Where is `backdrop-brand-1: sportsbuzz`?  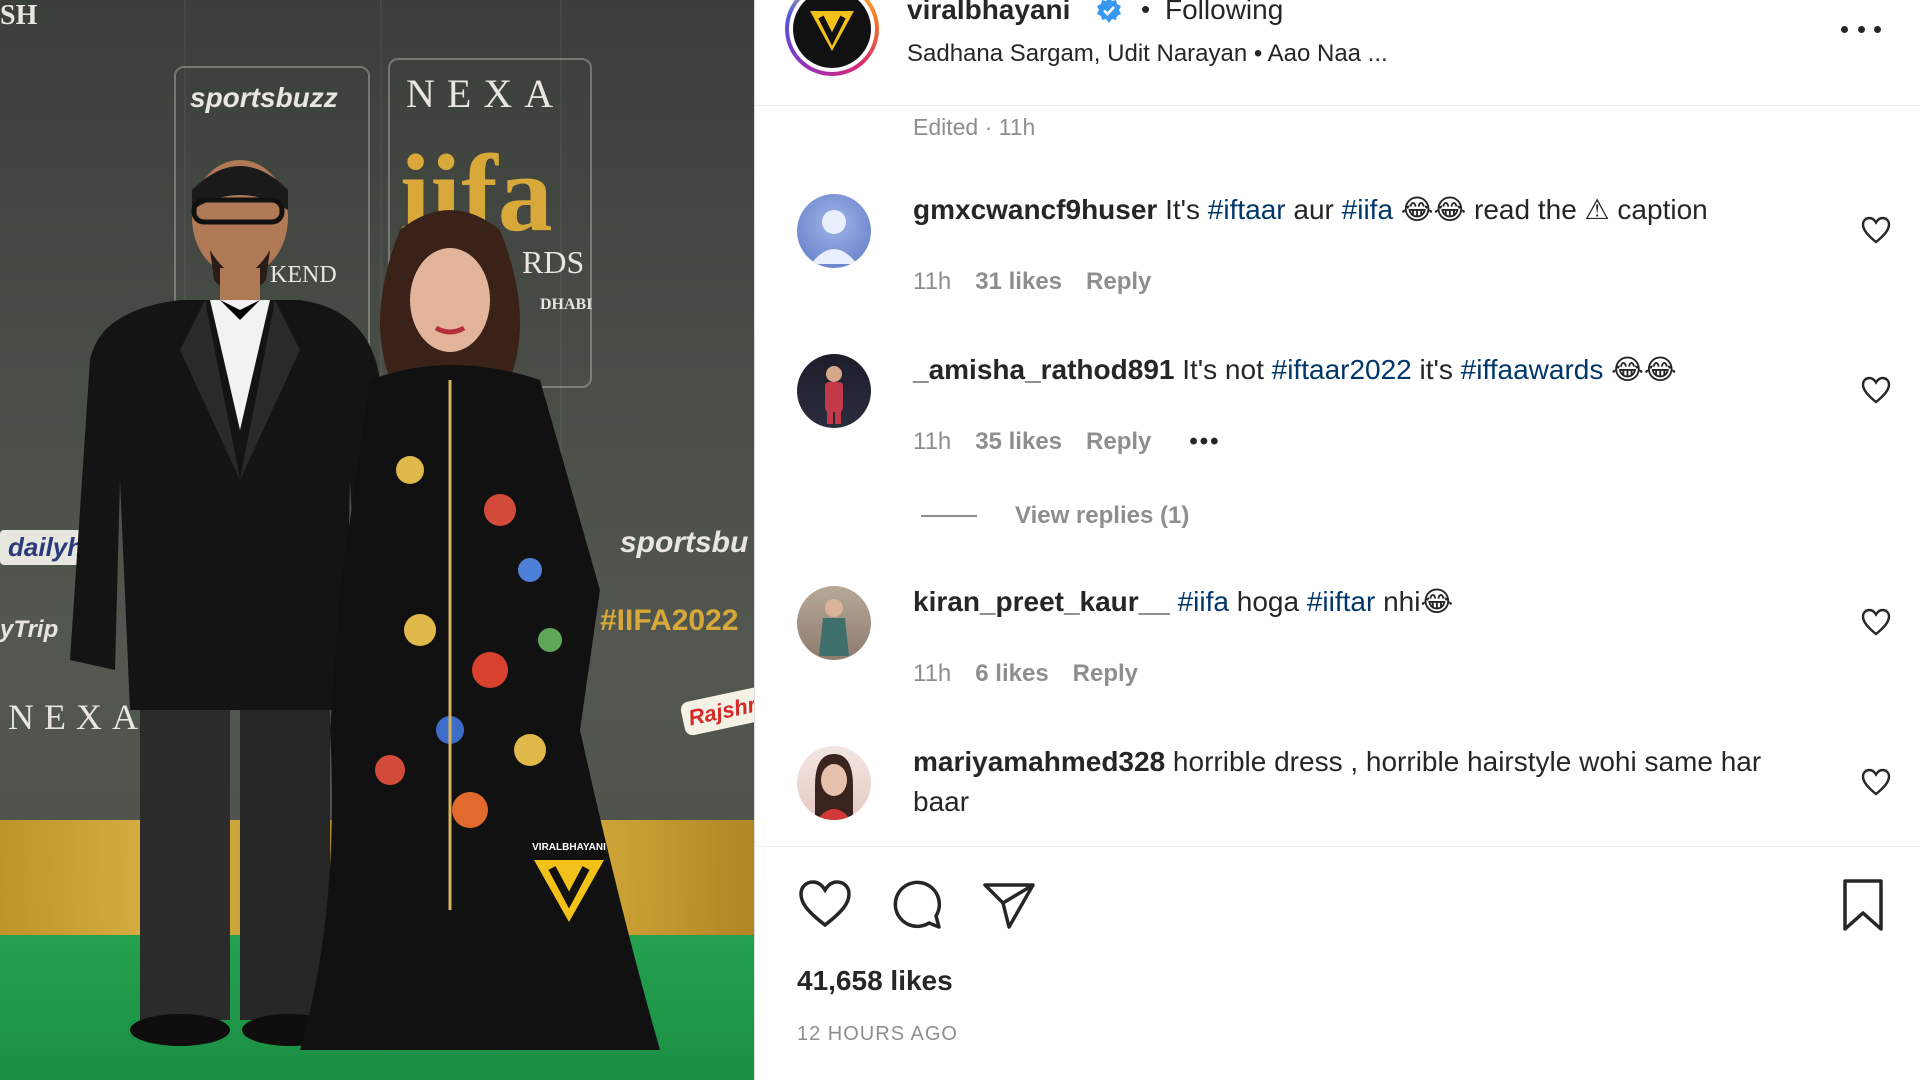
backdrop-brand-1: sportsbuzz is located at coordinates (264, 97).